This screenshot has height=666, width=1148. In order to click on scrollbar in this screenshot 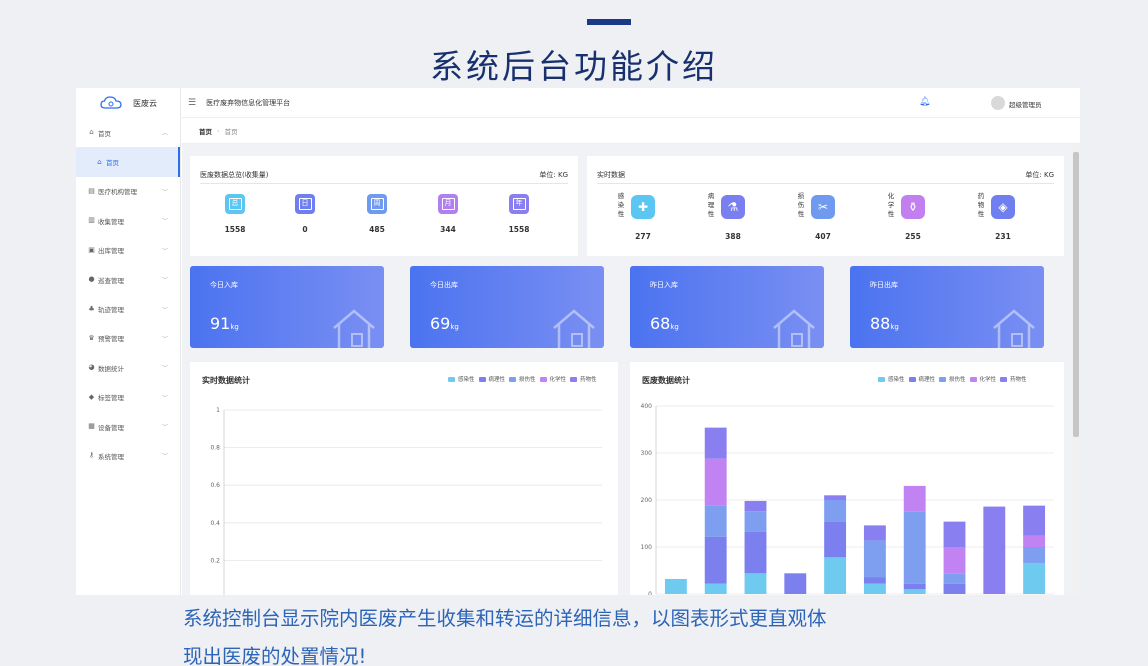, I will do `click(1076, 369)`.